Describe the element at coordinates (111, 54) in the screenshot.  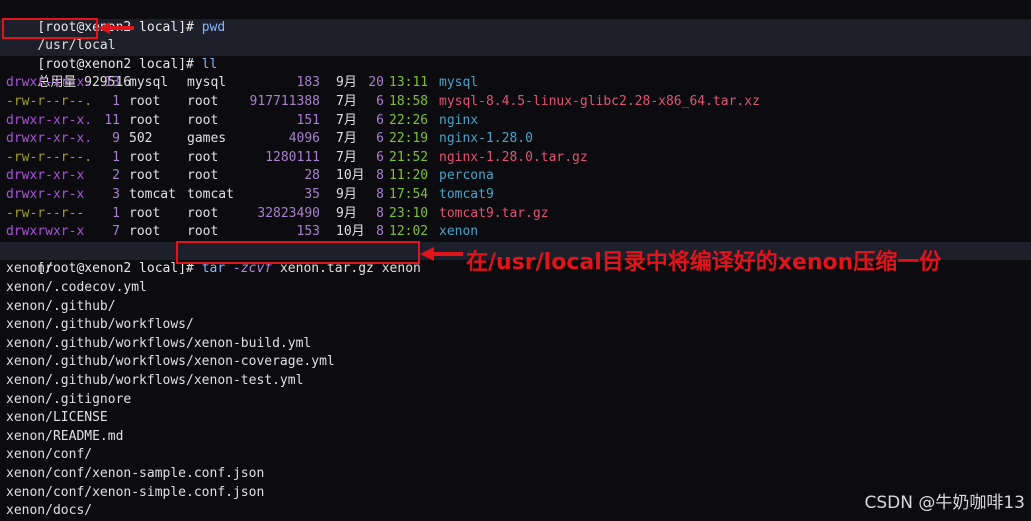
I see `terminal-line: [root@xenon2 local]# ll` at that location.